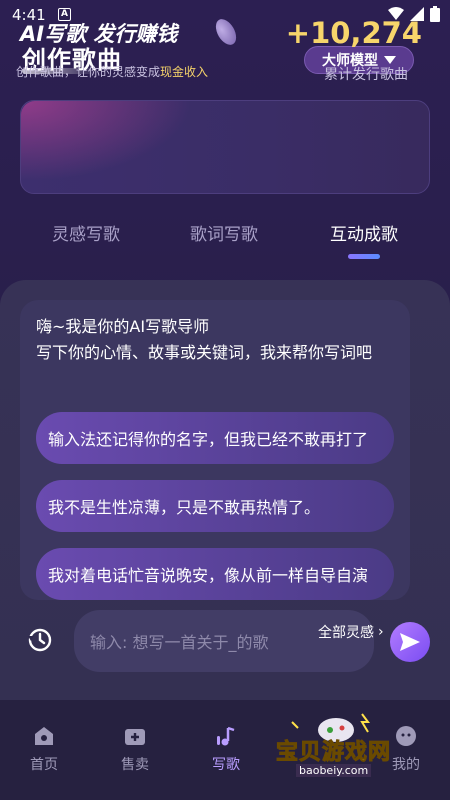 This screenshot has width=450, height=800. Describe the element at coordinates (353, 33) in the screenshot. I see `release-count: +10,274` at that location.